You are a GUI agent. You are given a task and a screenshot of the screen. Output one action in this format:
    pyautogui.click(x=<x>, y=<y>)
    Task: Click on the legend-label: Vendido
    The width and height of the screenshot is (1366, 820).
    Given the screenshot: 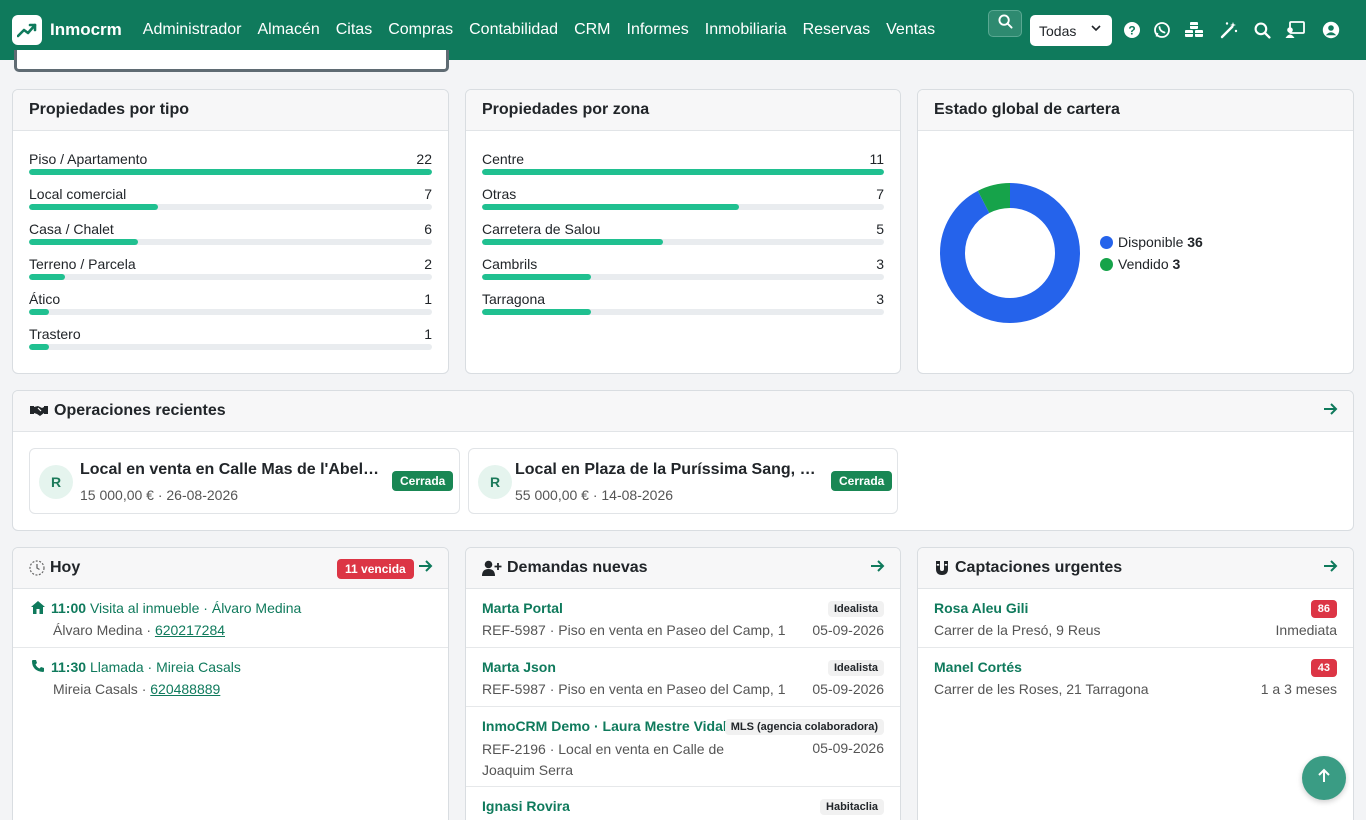 What is the action you would take?
    pyautogui.click(x=1143, y=264)
    